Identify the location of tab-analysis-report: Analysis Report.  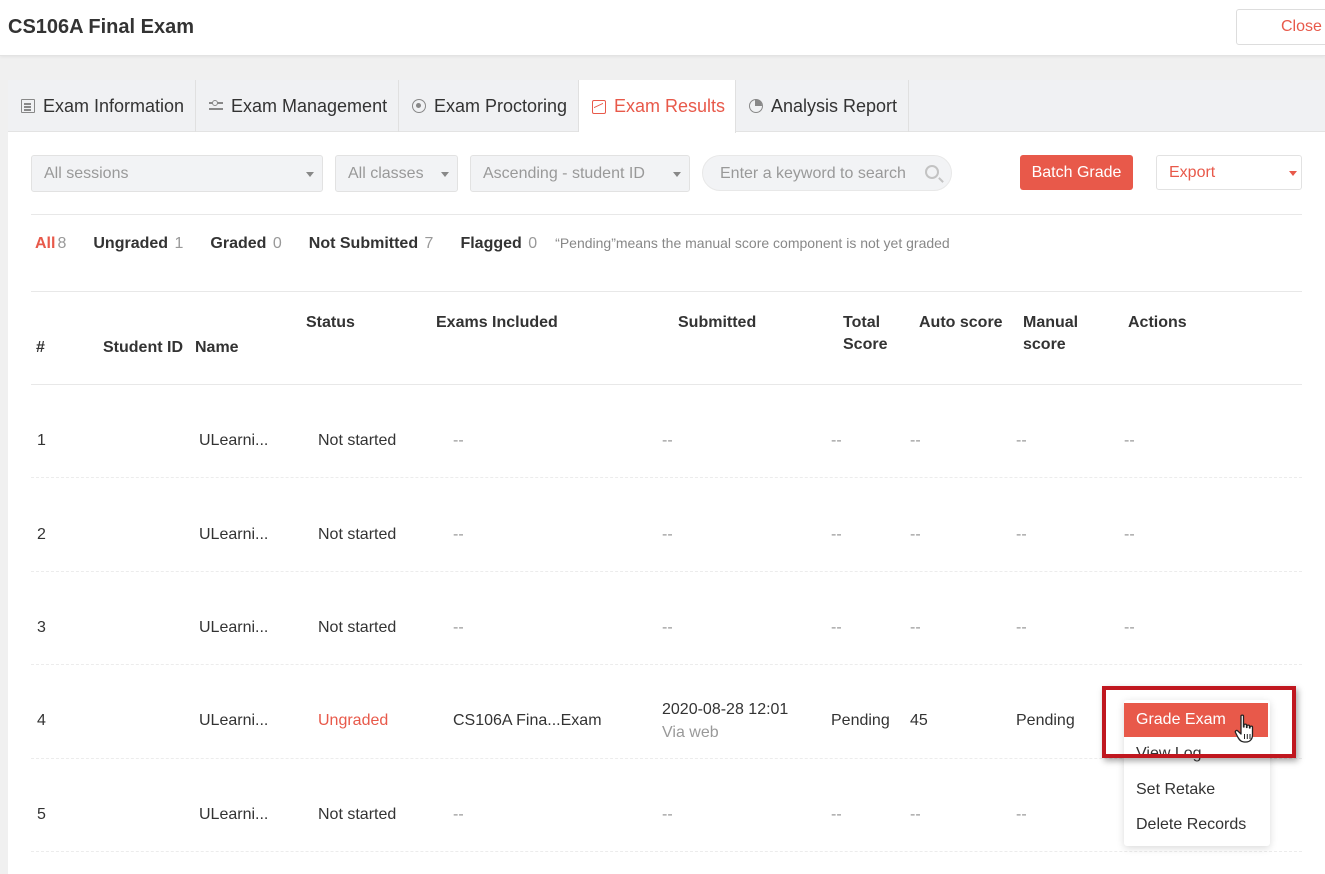
(822, 106).